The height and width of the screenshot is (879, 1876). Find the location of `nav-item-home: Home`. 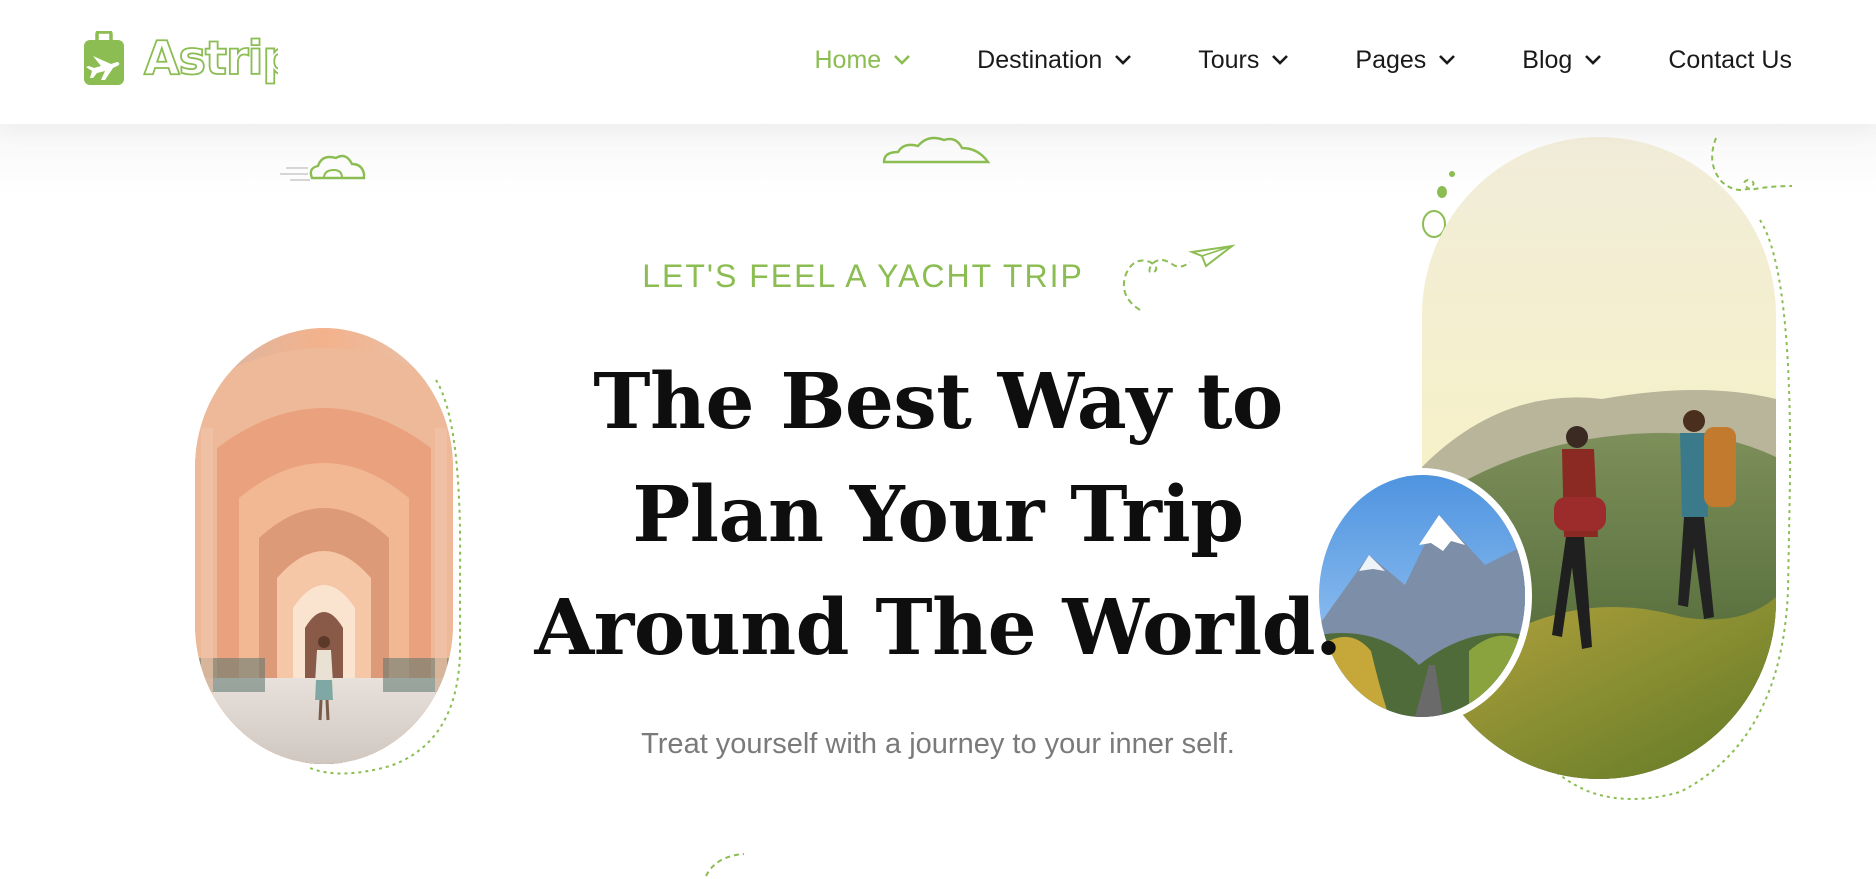

nav-item-home: Home is located at coordinates (862, 60).